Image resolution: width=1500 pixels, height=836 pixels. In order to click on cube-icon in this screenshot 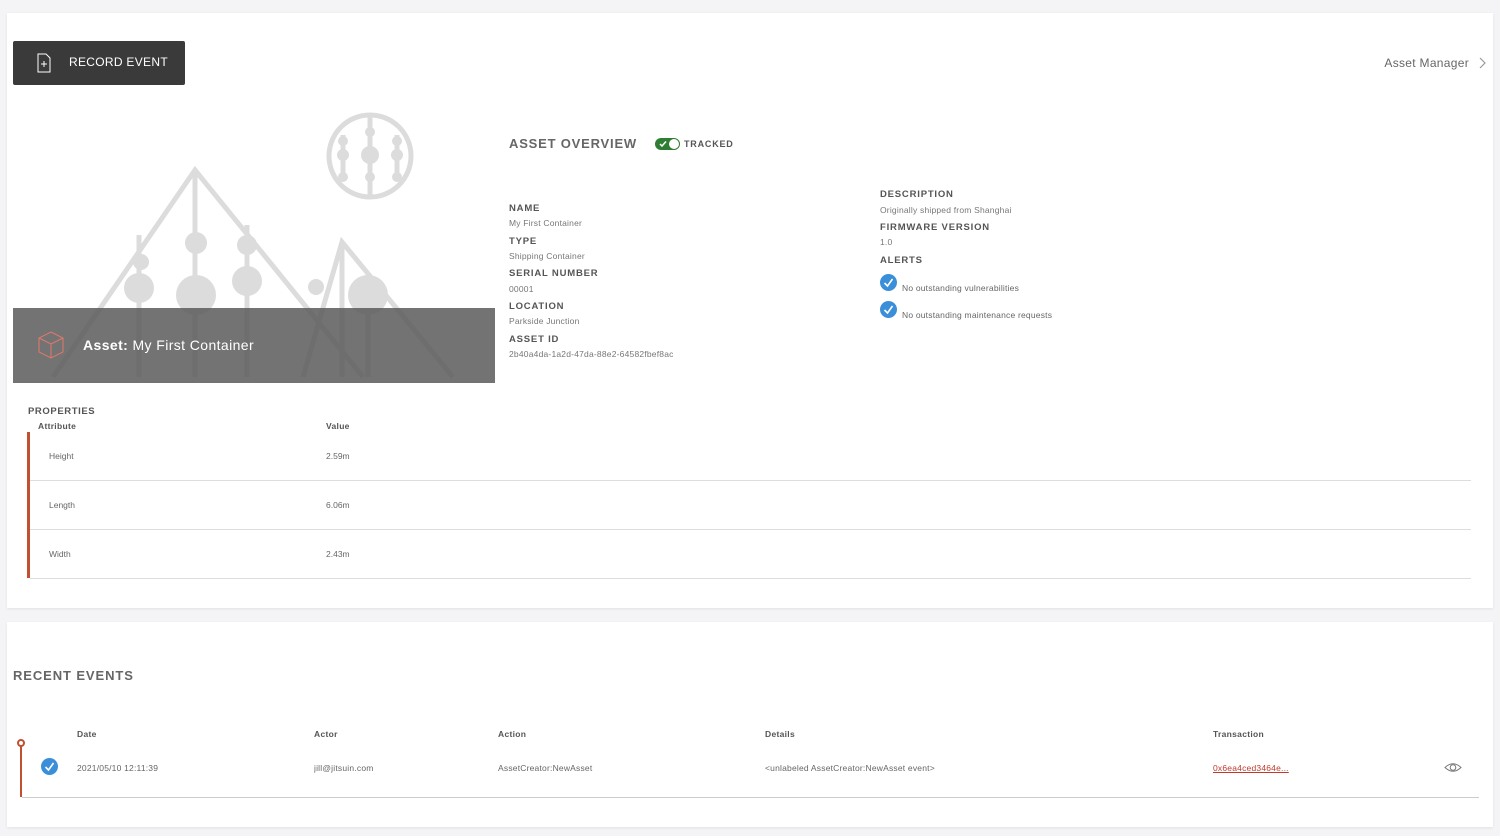, I will do `click(51, 345)`.